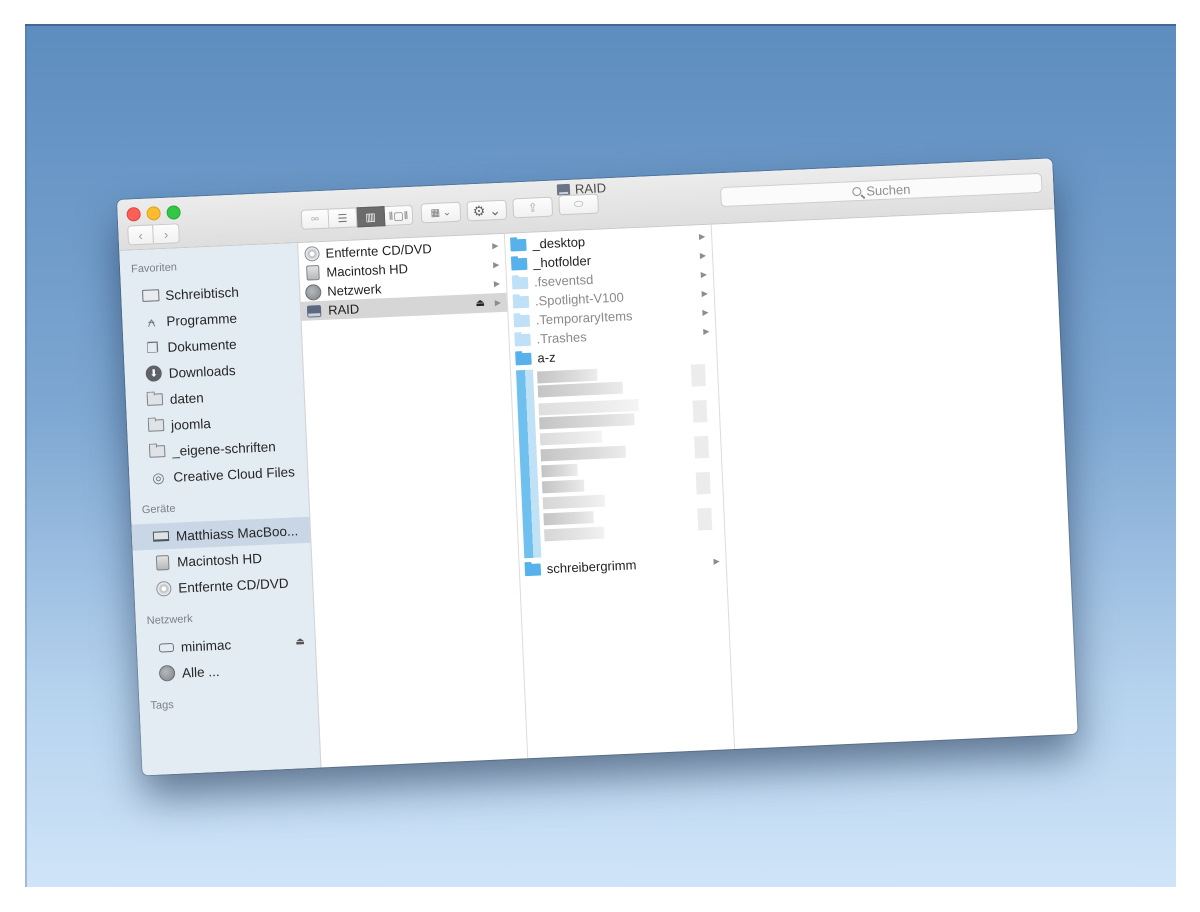 The height and width of the screenshot is (912, 1200). I want to click on tag-icon: ⬭, so click(578, 204).